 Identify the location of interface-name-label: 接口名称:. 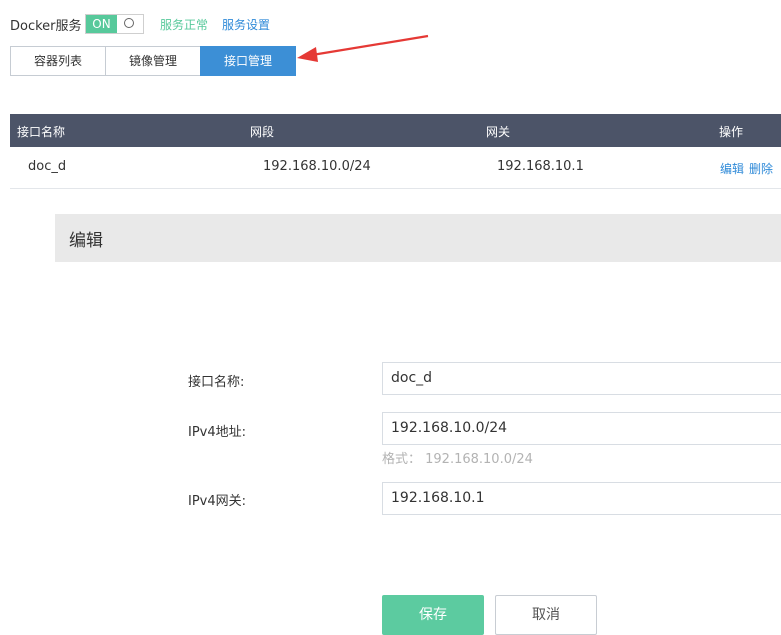
(216, 382).